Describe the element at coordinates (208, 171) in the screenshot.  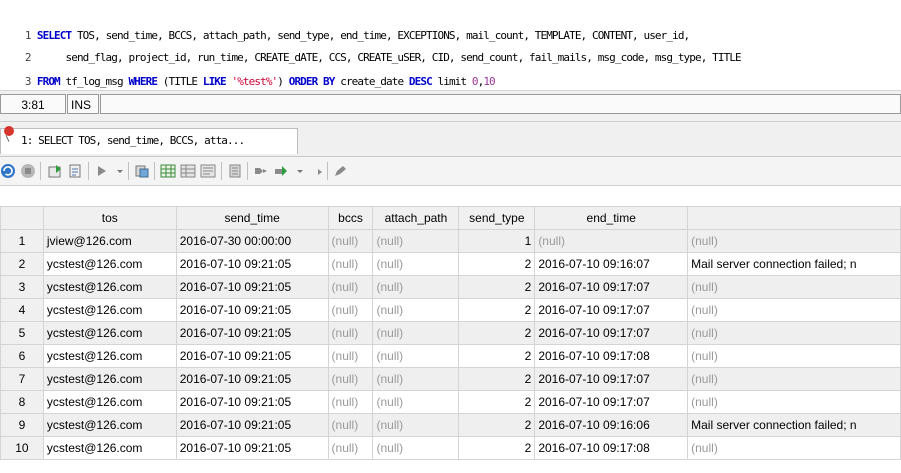
I see `text-view-icon` at that location.